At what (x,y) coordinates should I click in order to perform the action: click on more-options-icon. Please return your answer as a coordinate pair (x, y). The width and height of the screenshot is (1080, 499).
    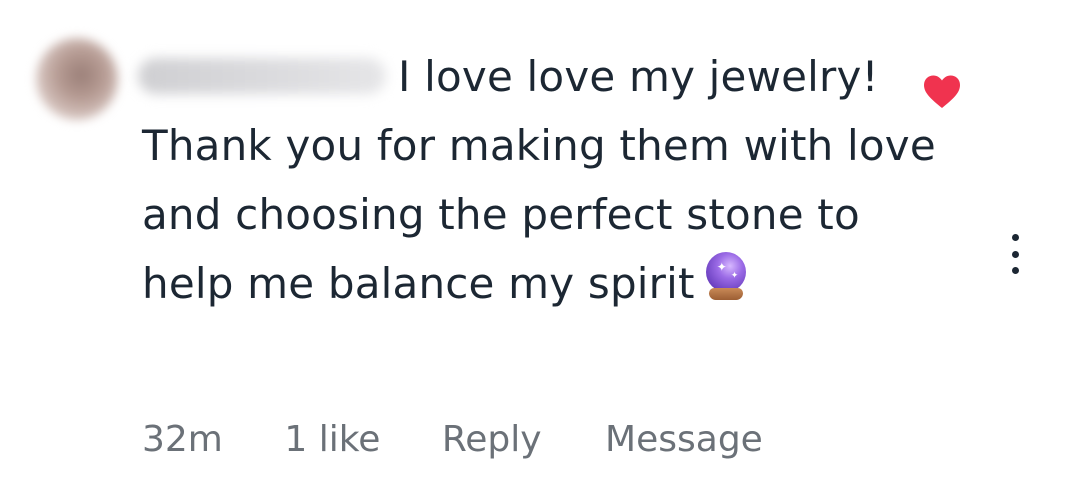
    Looking at the image, I should click on (1015, 254).